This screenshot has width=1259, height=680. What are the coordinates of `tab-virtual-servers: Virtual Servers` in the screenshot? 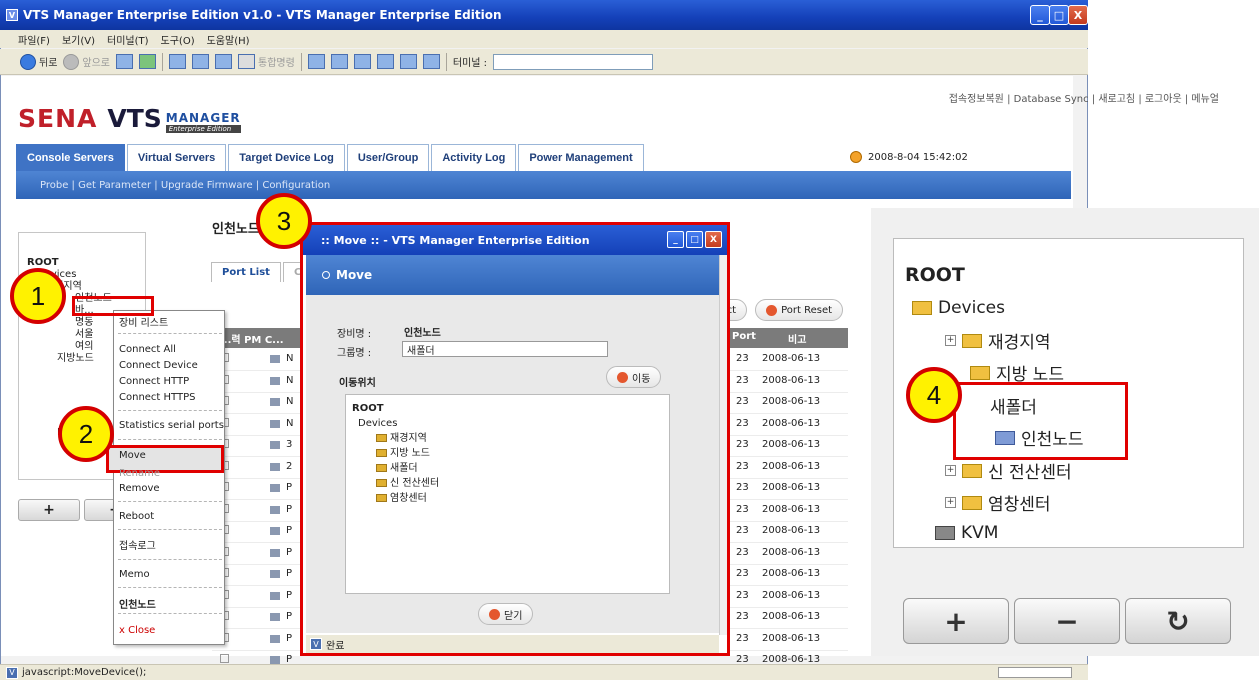 It's located at (176, 157).